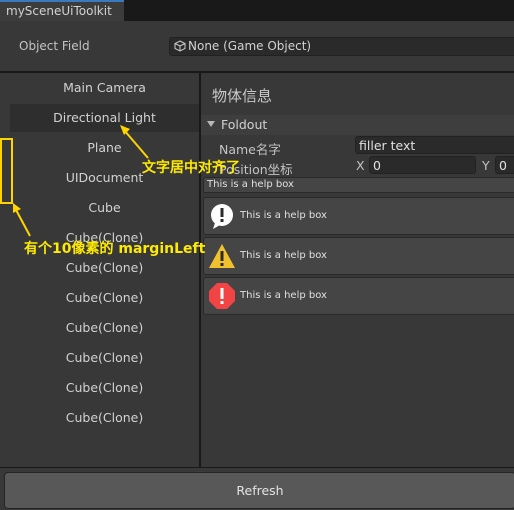 This screenshot has height=510, width=514. I want to click on annotation-centered-text: 文字居中对齐了, so click(191, 168).